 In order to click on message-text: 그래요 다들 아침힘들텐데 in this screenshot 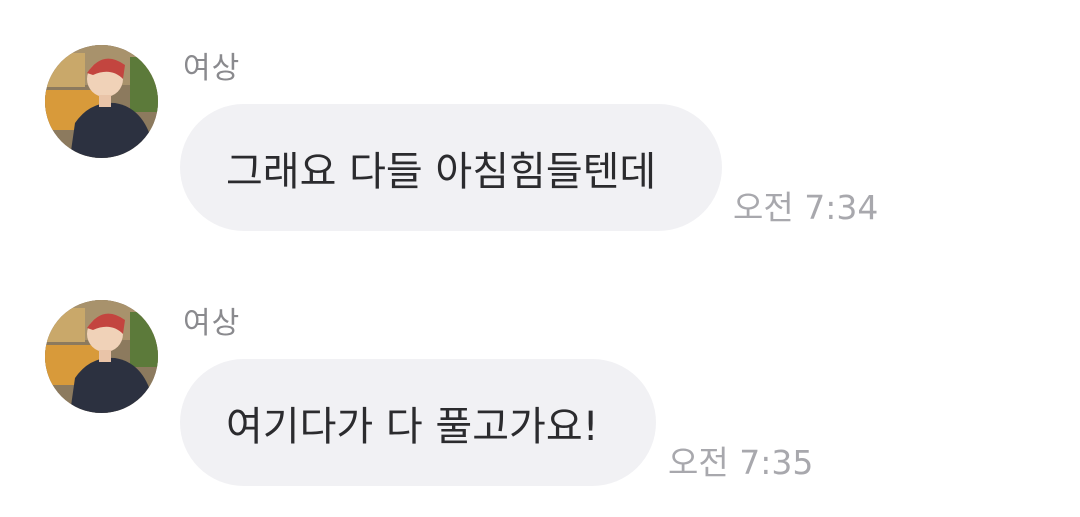, I will do `click(441, 171)`.